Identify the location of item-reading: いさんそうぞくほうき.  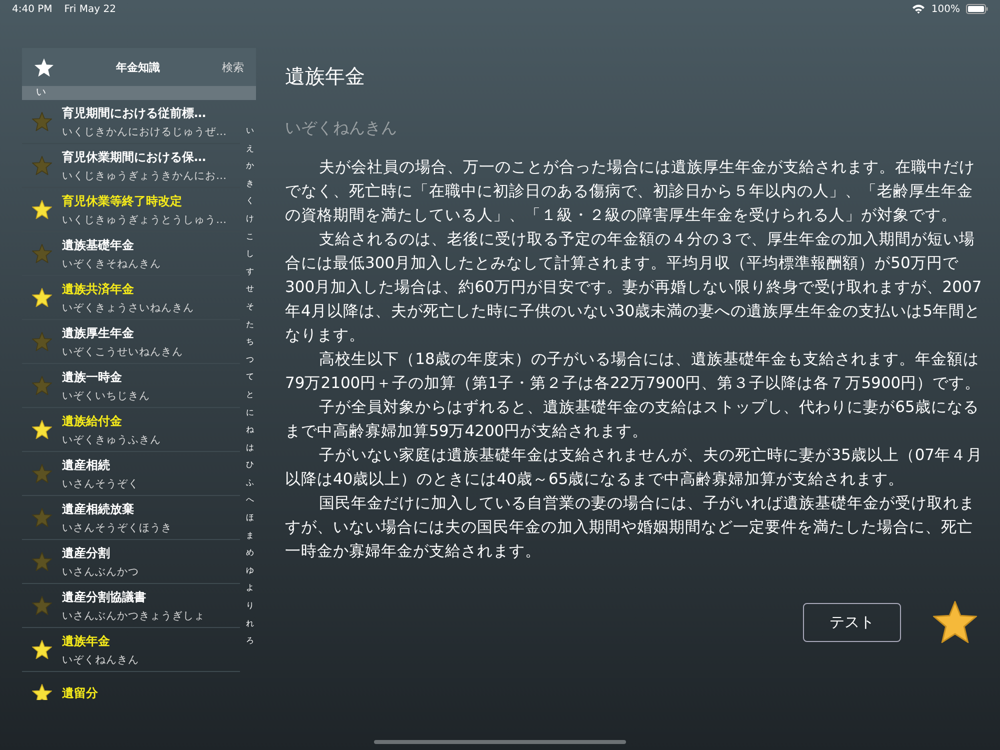
(117, 527).